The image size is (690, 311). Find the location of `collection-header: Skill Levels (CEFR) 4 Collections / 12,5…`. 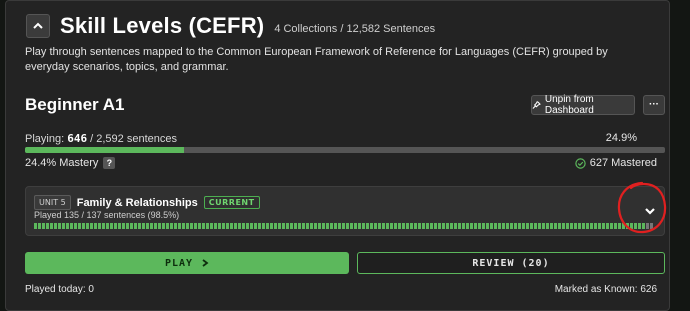

collection-header: Skill Levels (CEFR) 4 Collections / 12,5… is located at coordinates (230, 26).